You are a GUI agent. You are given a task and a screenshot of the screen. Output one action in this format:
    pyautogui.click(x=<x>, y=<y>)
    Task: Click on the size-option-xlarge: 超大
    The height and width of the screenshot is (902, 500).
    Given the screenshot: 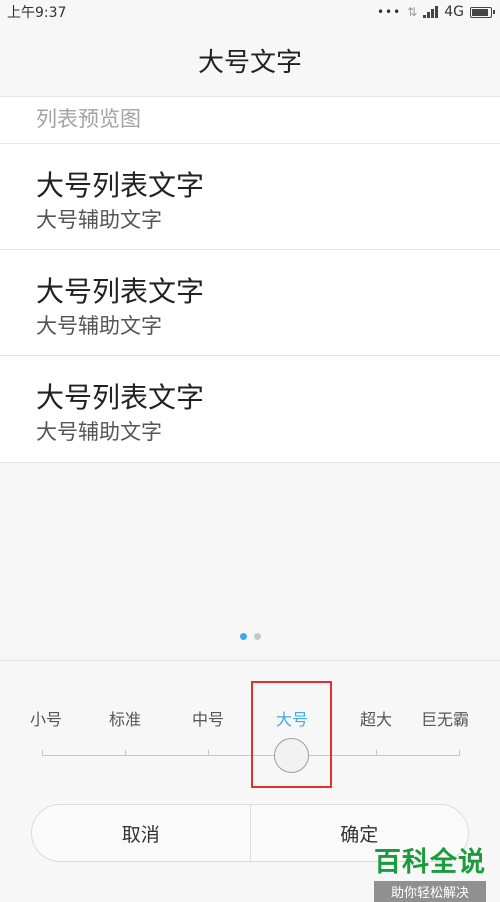 What is the action you would take?
    pyautogui.click(x=376, y=718)
    